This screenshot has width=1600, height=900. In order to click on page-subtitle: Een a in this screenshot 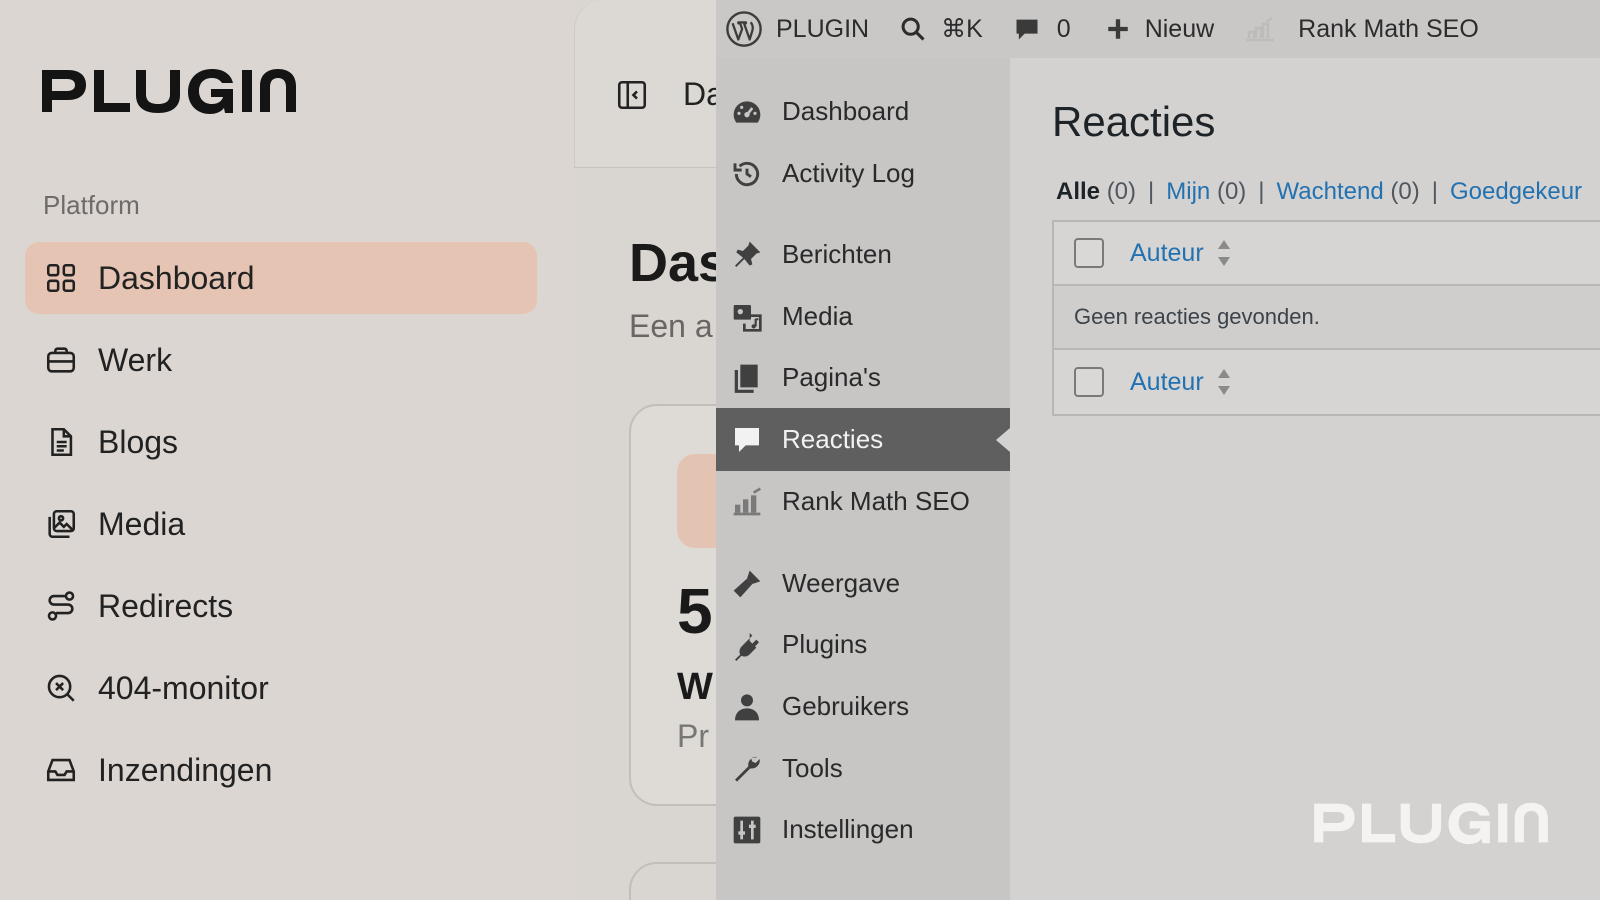, I will do `click(671, 326)`.